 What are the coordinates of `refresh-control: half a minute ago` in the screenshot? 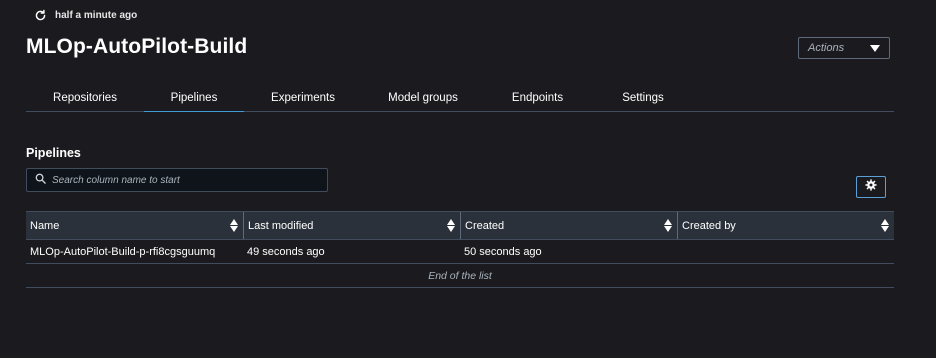 It's located at (85, 15).